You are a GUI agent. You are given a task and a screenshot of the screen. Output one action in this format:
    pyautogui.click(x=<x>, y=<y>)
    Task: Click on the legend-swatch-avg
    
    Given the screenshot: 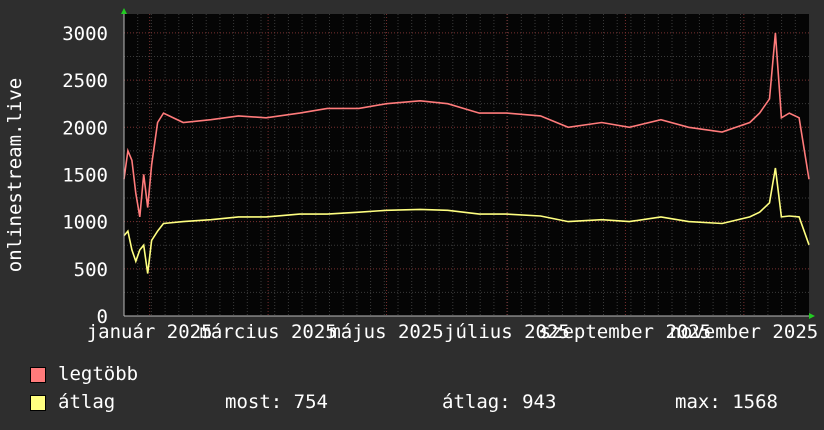 What is the action you would take?
    pyautogui.click(x=38, y=403)
    